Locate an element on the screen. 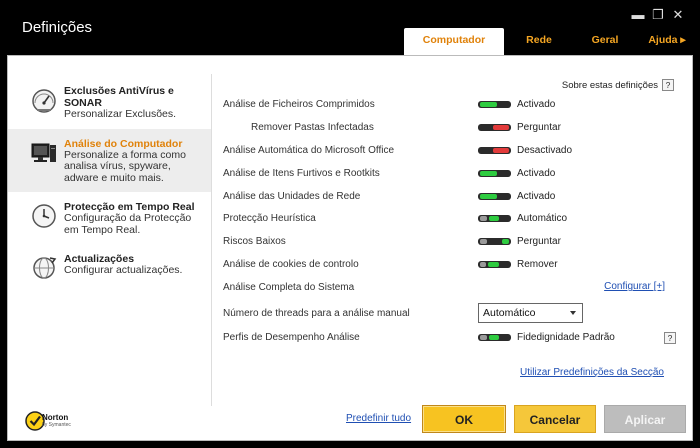 The image size is (700, 448). maximize-icon: ❐ is located at coordinates (658, 15).